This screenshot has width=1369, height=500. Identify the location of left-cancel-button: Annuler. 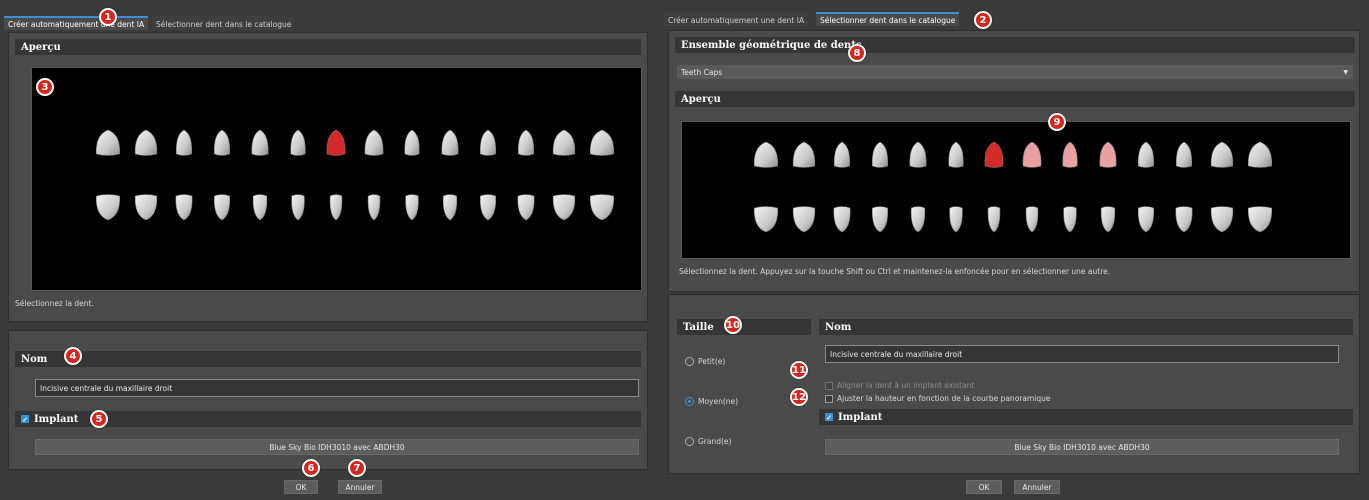
(360, 487).